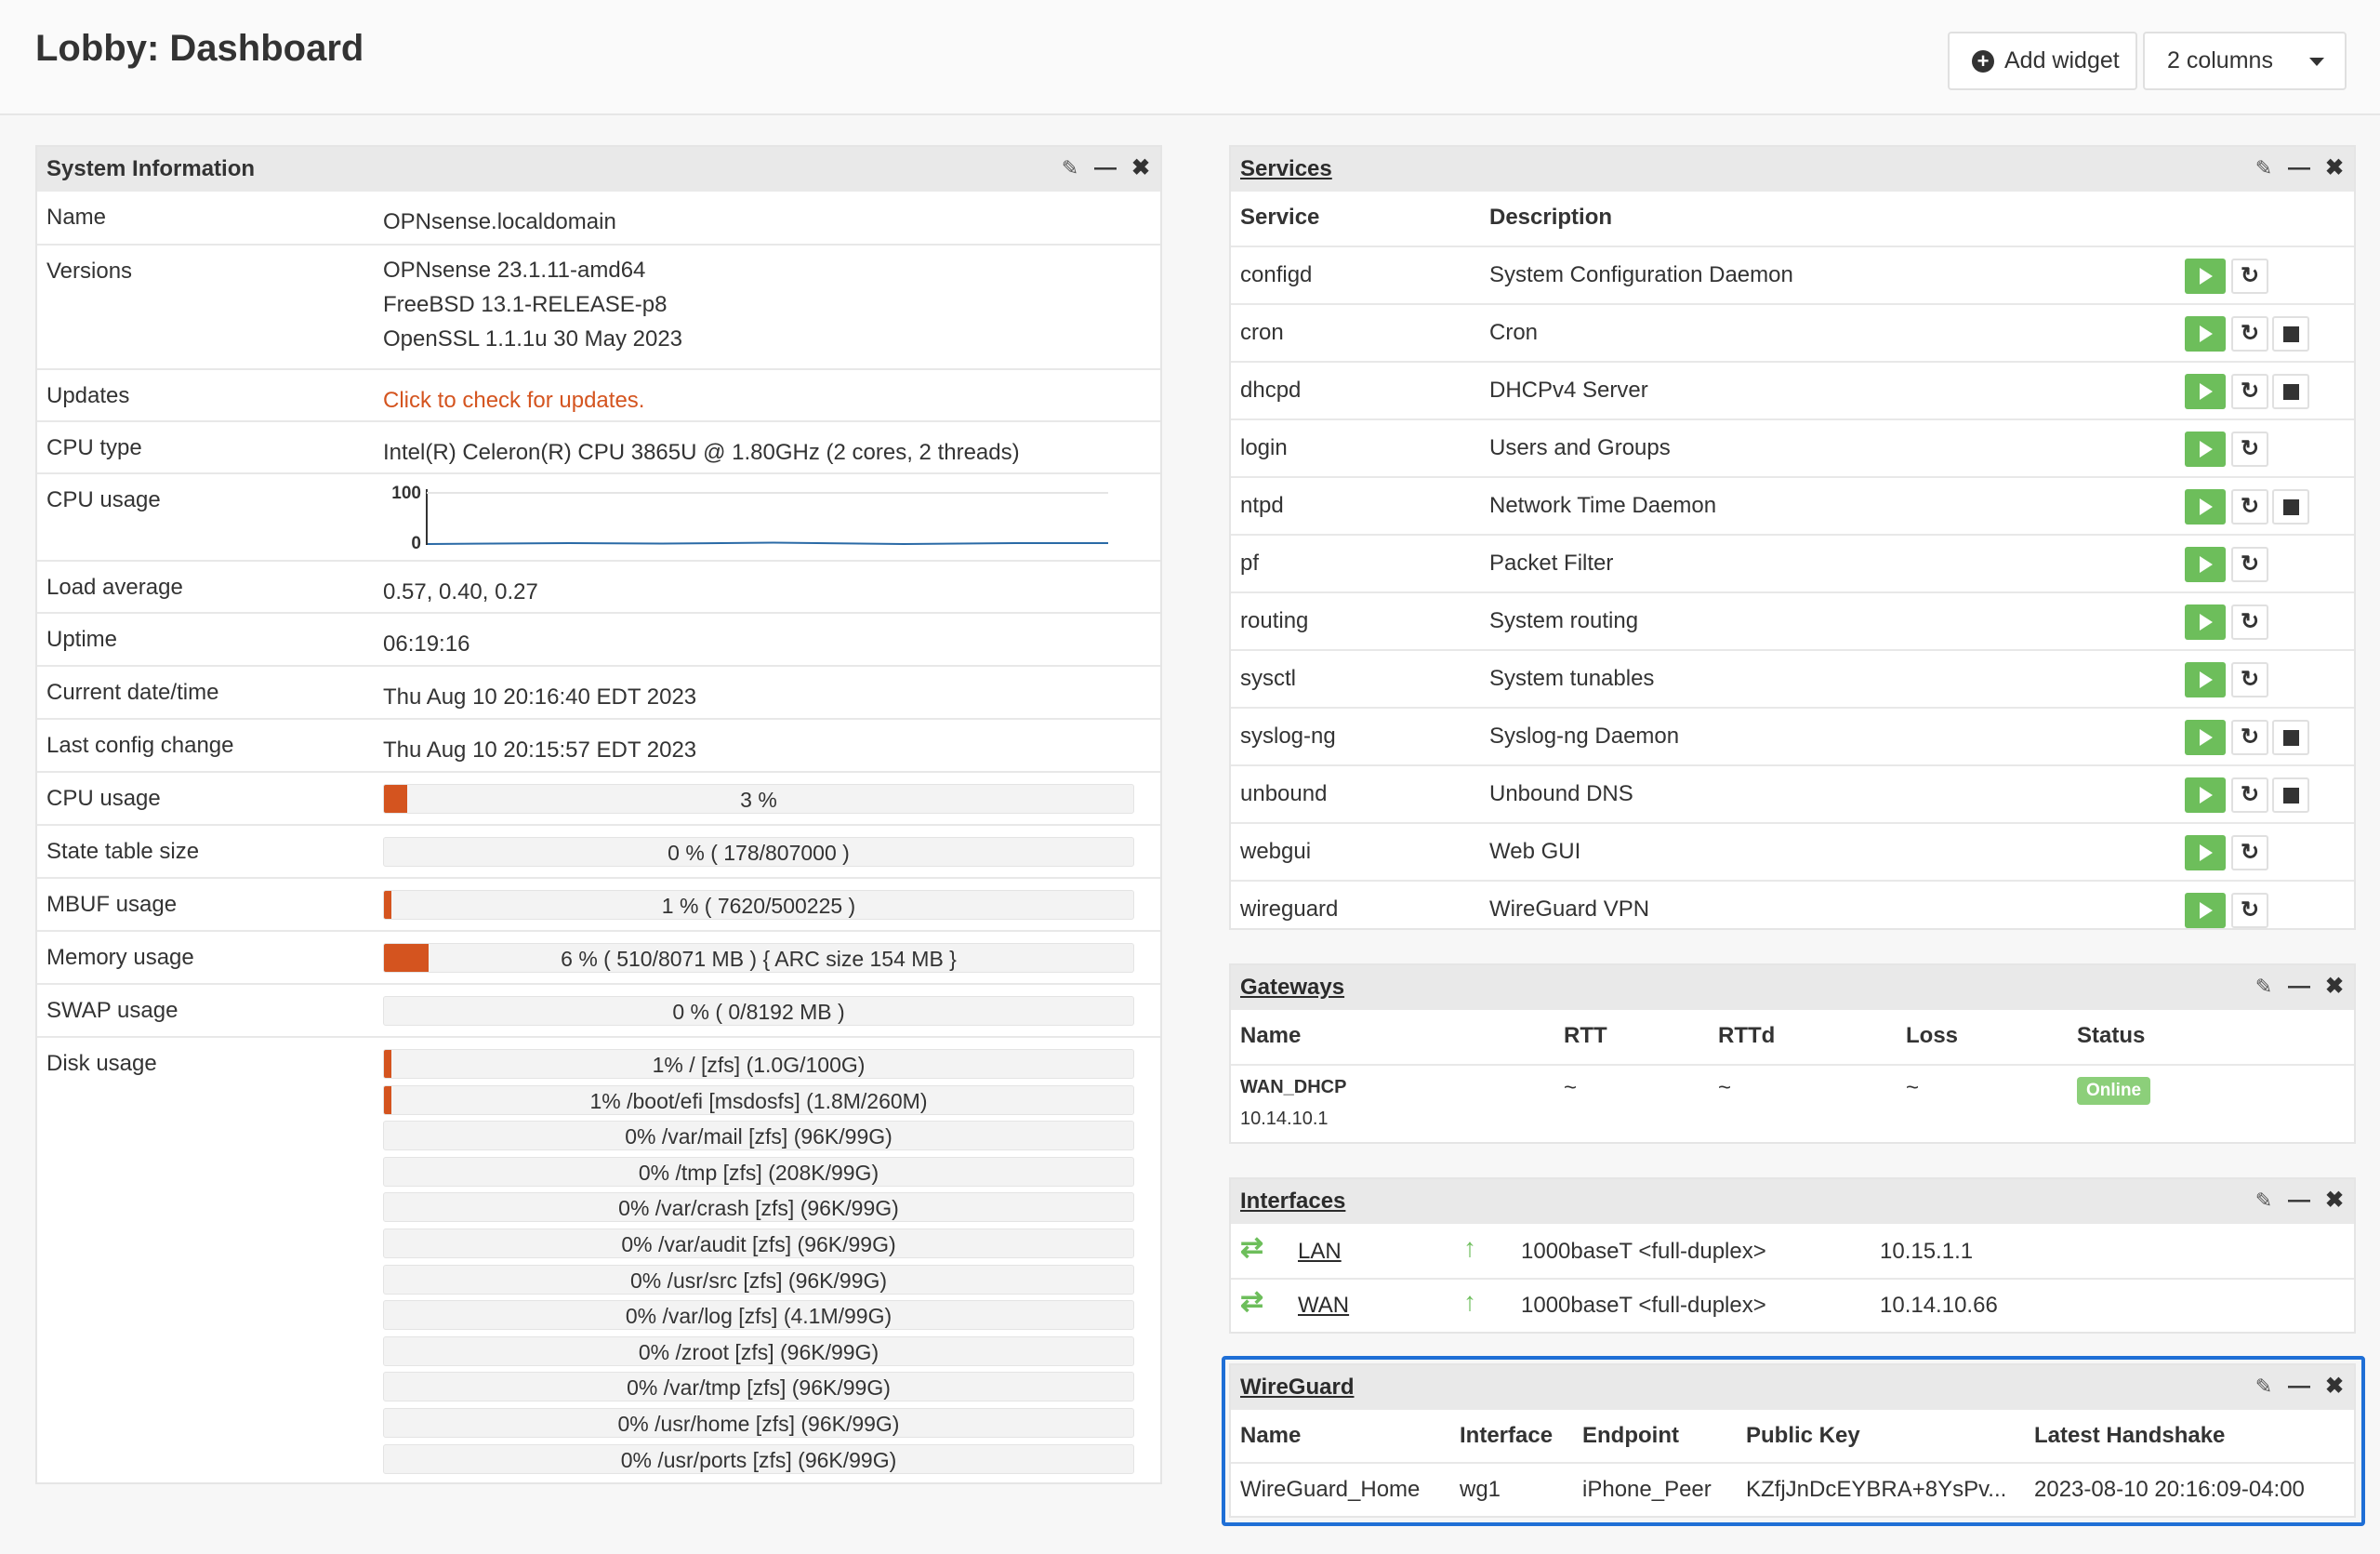  I want to click on disk-usage-bar: 0% /zroot [zfs] (96K/99G), so click(758, 1350).